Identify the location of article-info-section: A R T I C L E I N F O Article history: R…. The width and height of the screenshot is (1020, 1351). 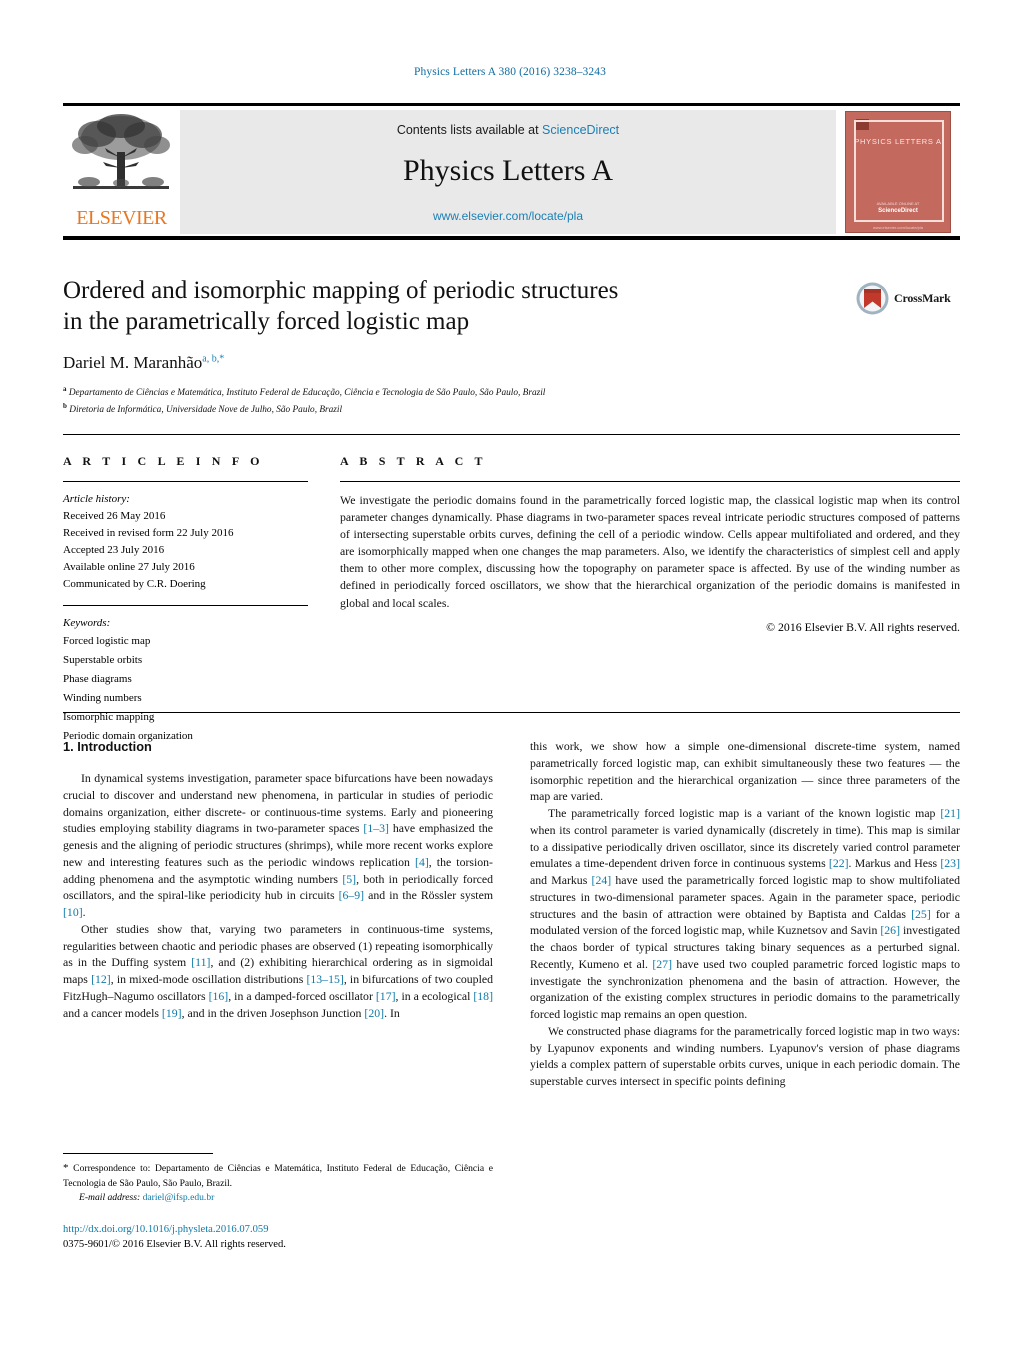
(185, 600).